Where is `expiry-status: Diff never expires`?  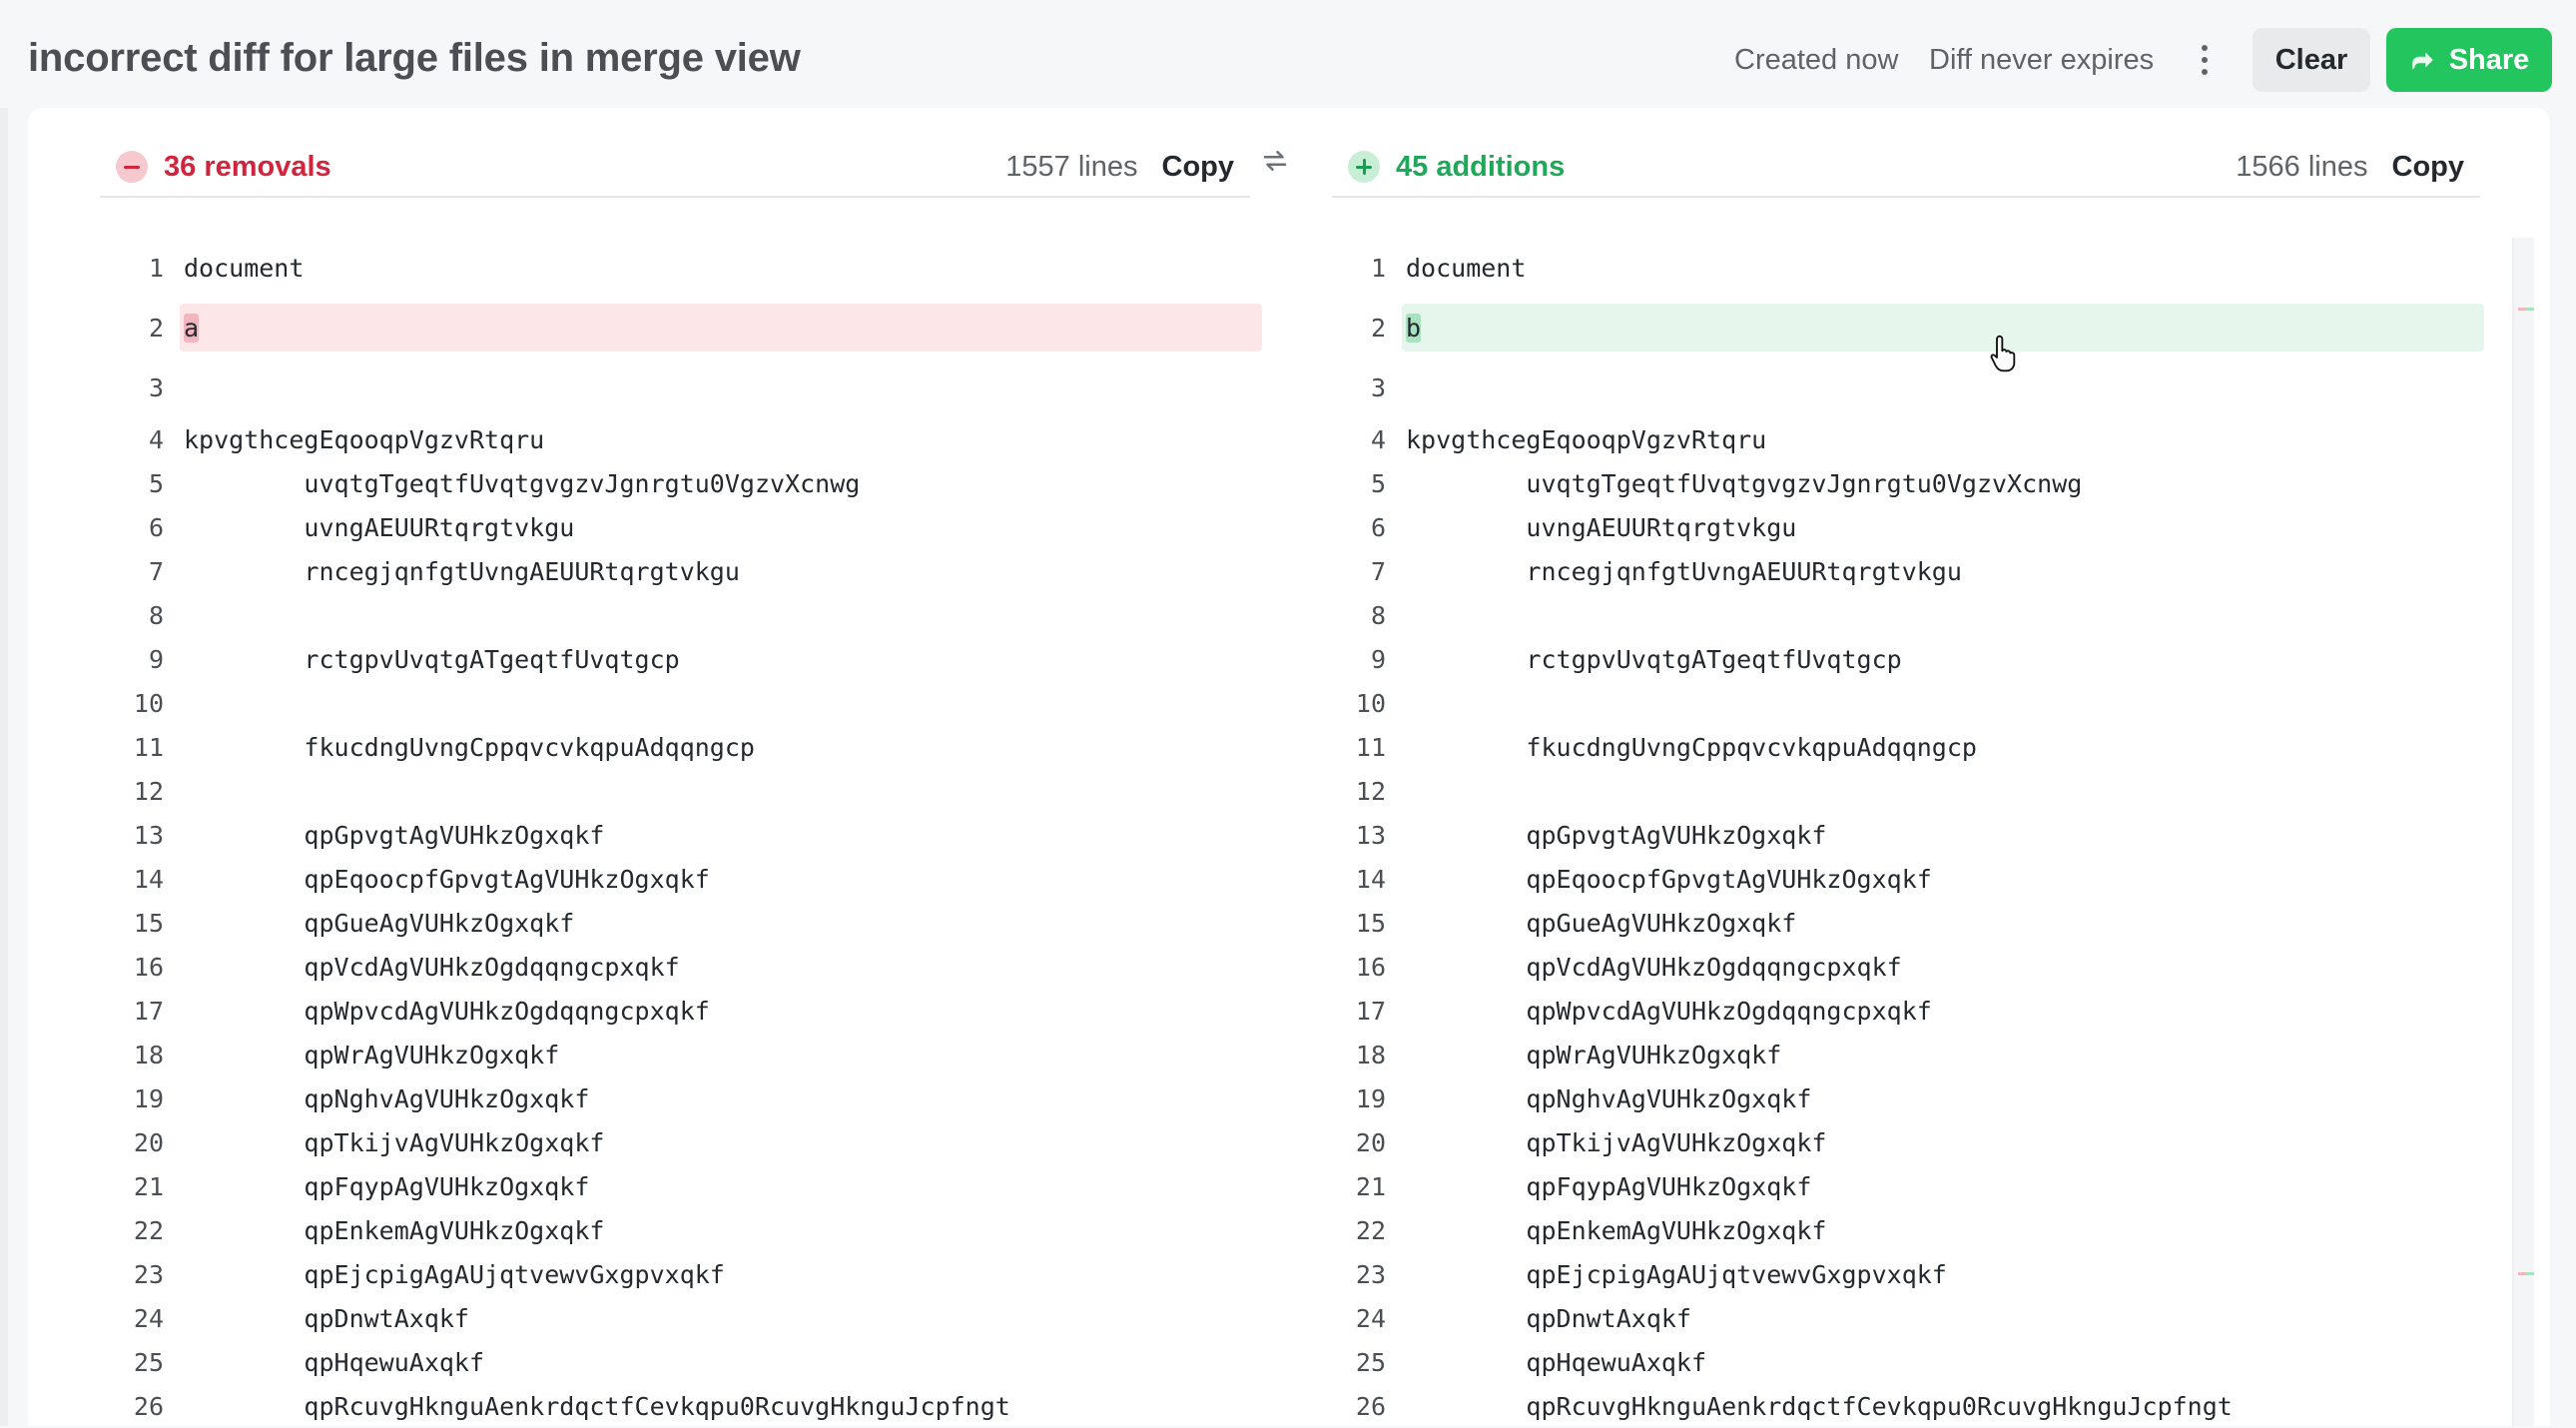 expiry-status: Diff never expires is located at coordinates (2041, 60).